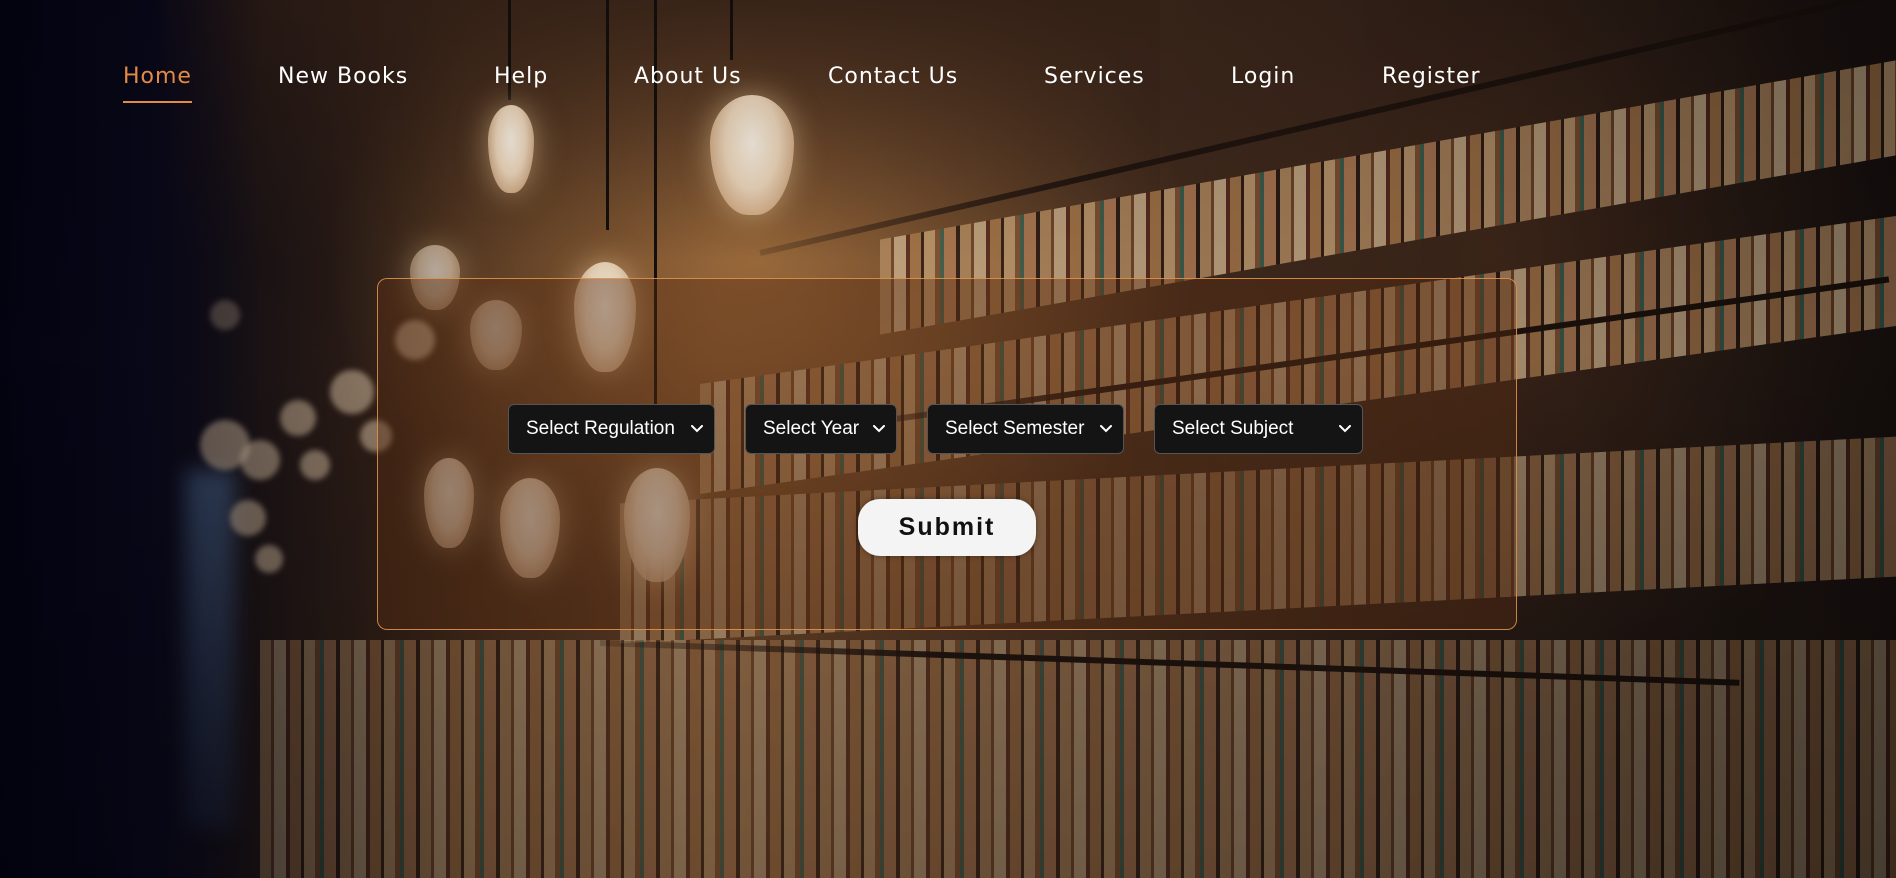  I want to click on nav-home: Home, so click(157, 83).